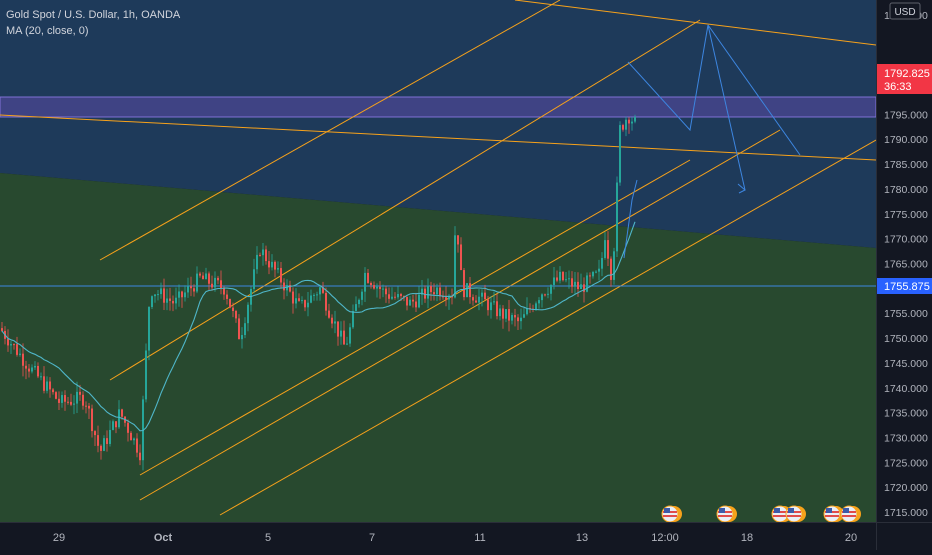 The image size is (932, 555). What do you see at coordinates (665, 538) in the screenshot?
I see `time-tick-label: 12:00` at bounding box center [665, 538].